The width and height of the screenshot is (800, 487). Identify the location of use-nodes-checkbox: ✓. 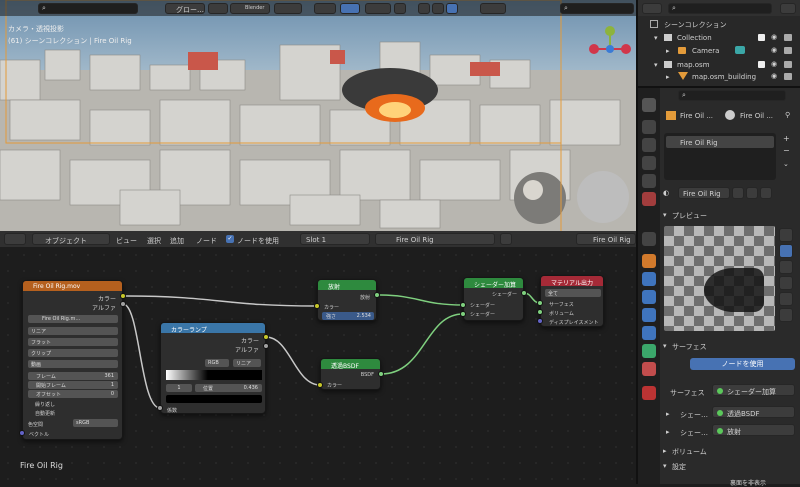
(230, 239).